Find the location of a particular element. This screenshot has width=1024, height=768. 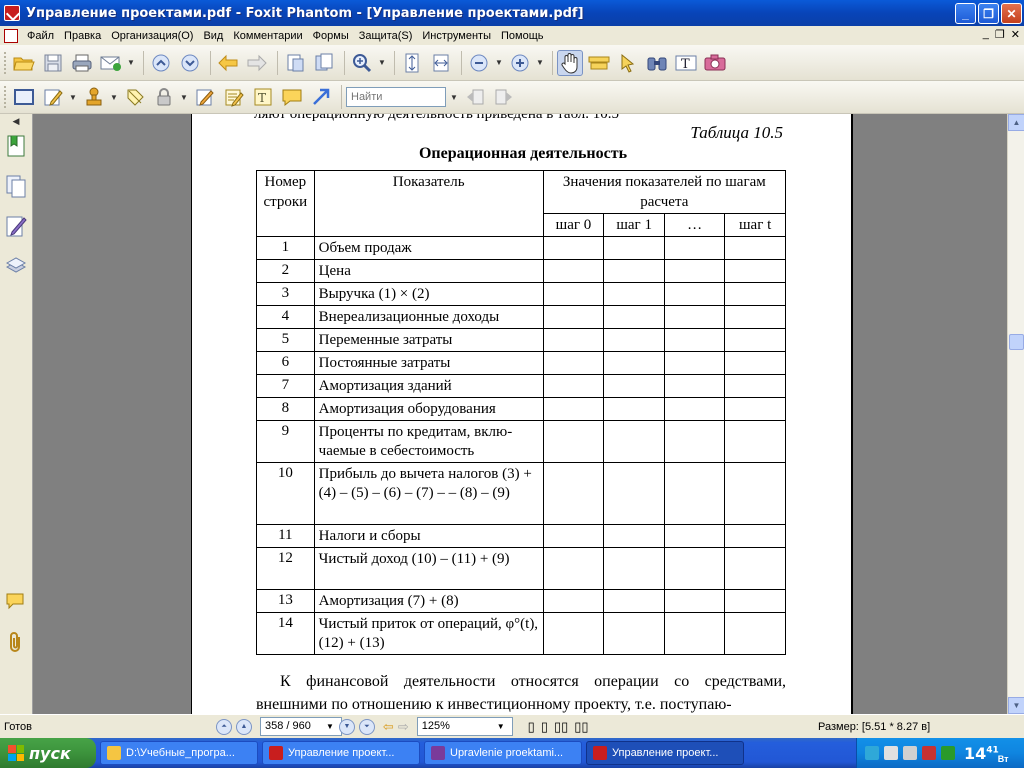

globe-icon is located at coordinates (872, 753).